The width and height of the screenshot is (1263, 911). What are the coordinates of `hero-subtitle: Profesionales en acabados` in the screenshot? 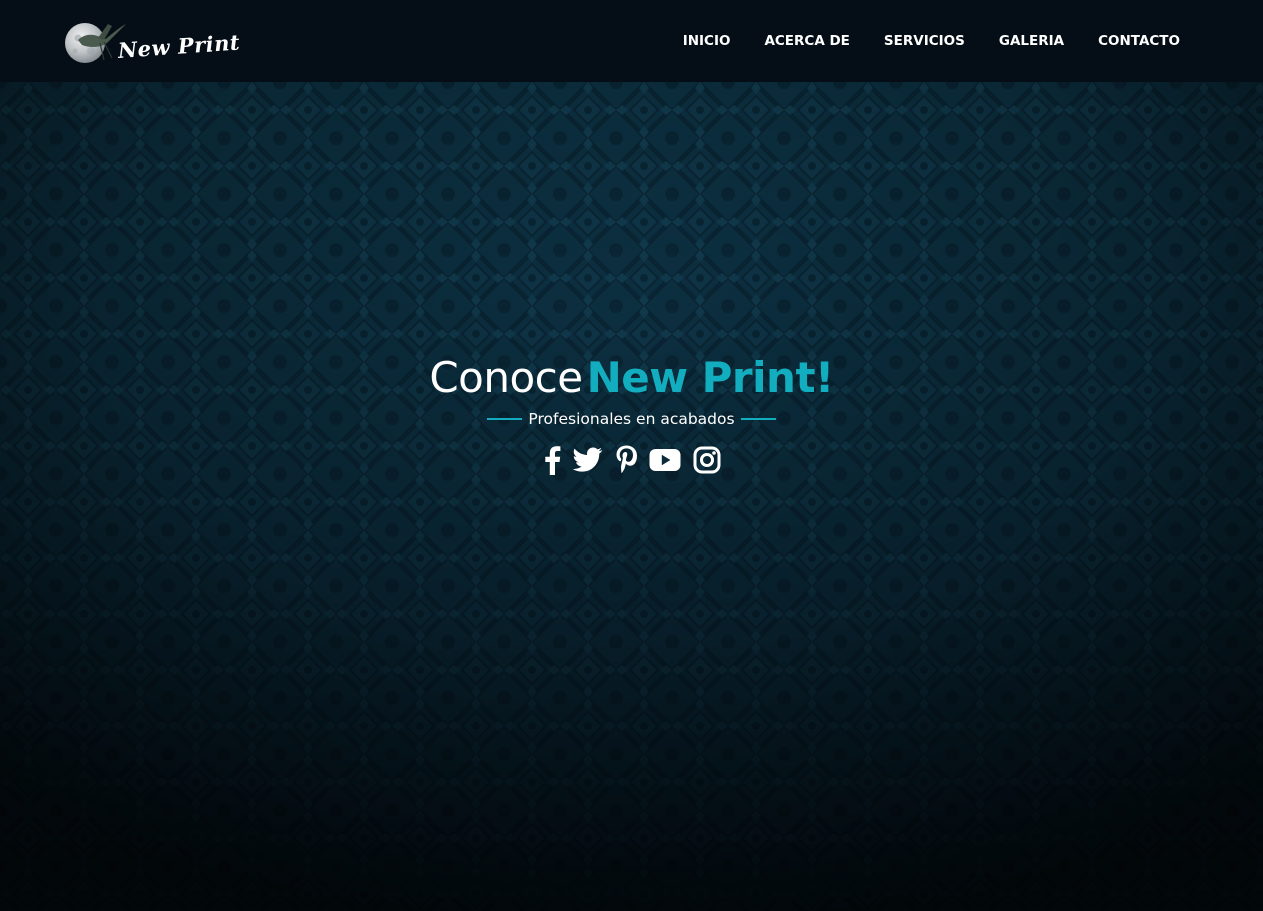 It's located at (631, 419).